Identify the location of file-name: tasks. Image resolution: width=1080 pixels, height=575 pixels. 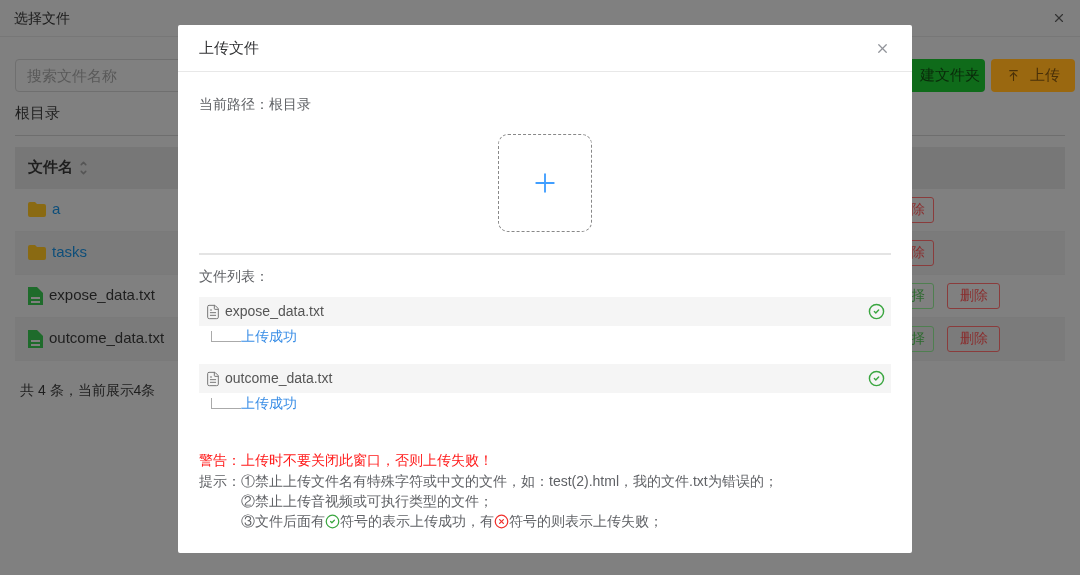
(69, 252).